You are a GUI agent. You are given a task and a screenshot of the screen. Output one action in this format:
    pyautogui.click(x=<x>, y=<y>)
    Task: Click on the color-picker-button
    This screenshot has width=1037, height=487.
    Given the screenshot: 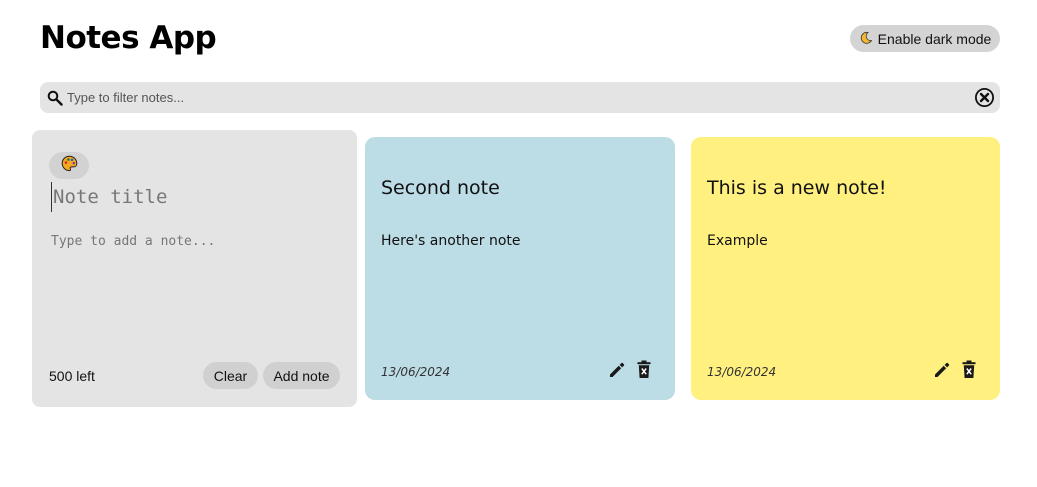 What is the action you would take?
    pyautogui.click(x=69, y=165)
    